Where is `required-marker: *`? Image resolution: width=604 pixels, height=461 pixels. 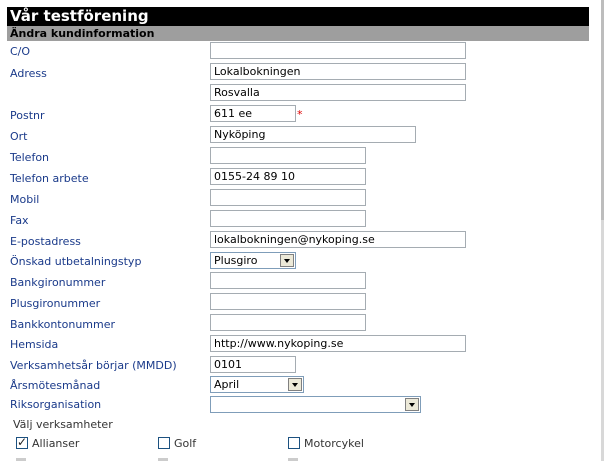
required-marker: * is located at coordinates (300, 114).